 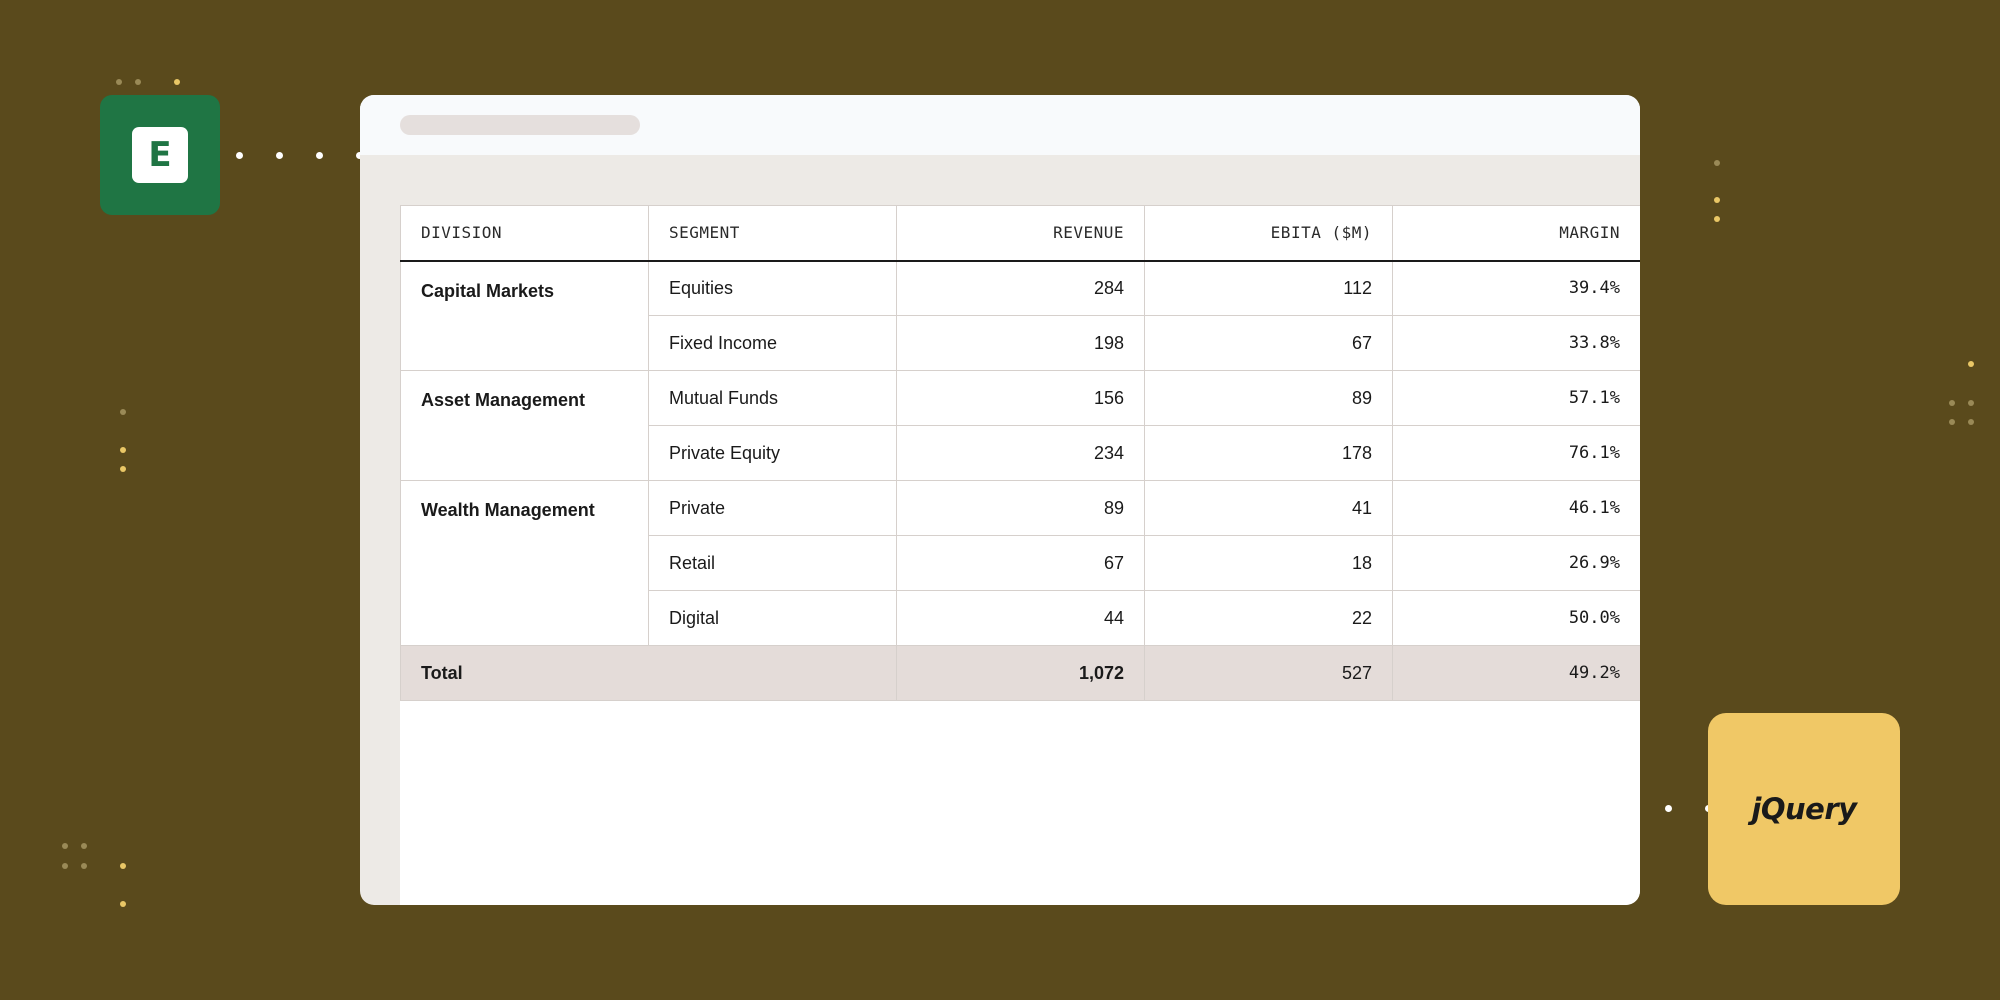 I want to click on division-cell: Asset Management, so click(x=524, y=425).